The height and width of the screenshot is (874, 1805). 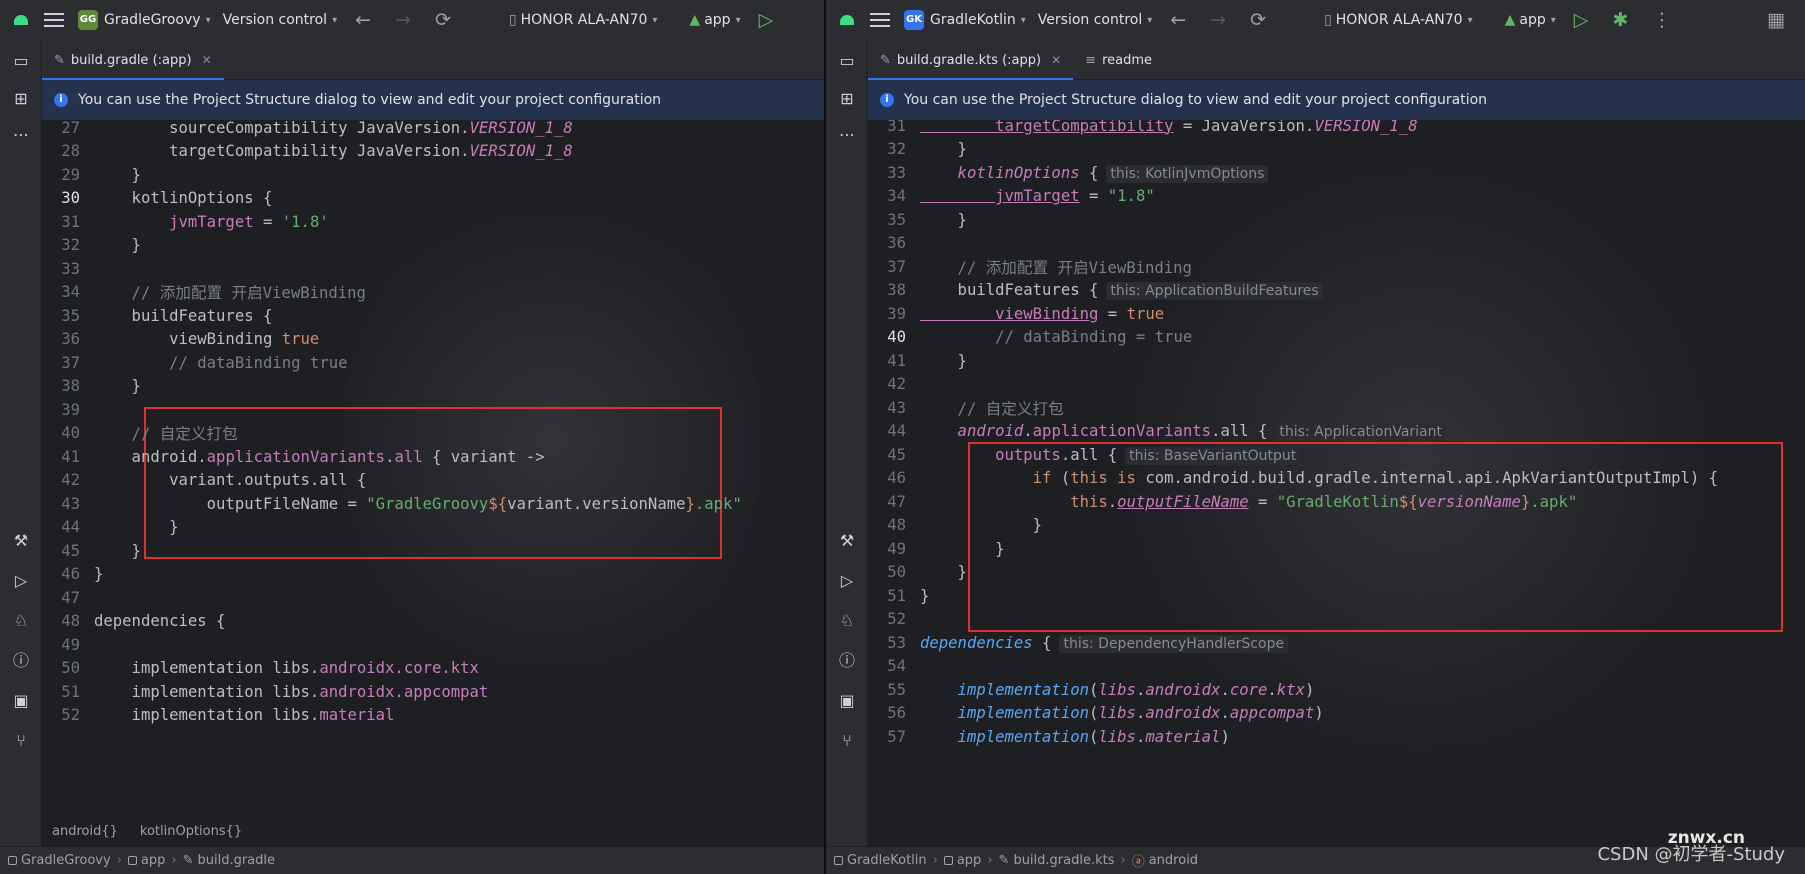 I want to click on code-line: 52 implementation libs.material, so click(x=433, y=715).